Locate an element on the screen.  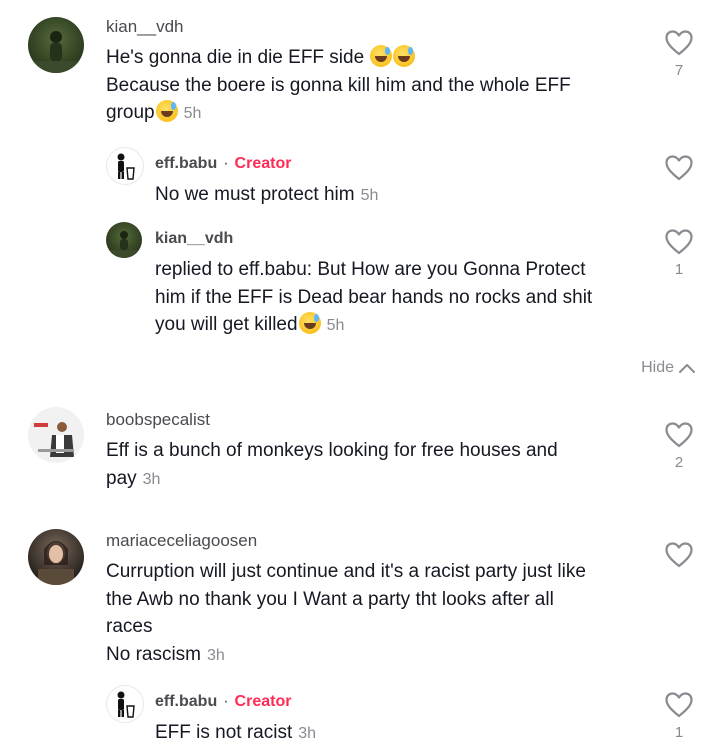
reply-text: EFF is not racist 3h is located at coordinates (235, 733).